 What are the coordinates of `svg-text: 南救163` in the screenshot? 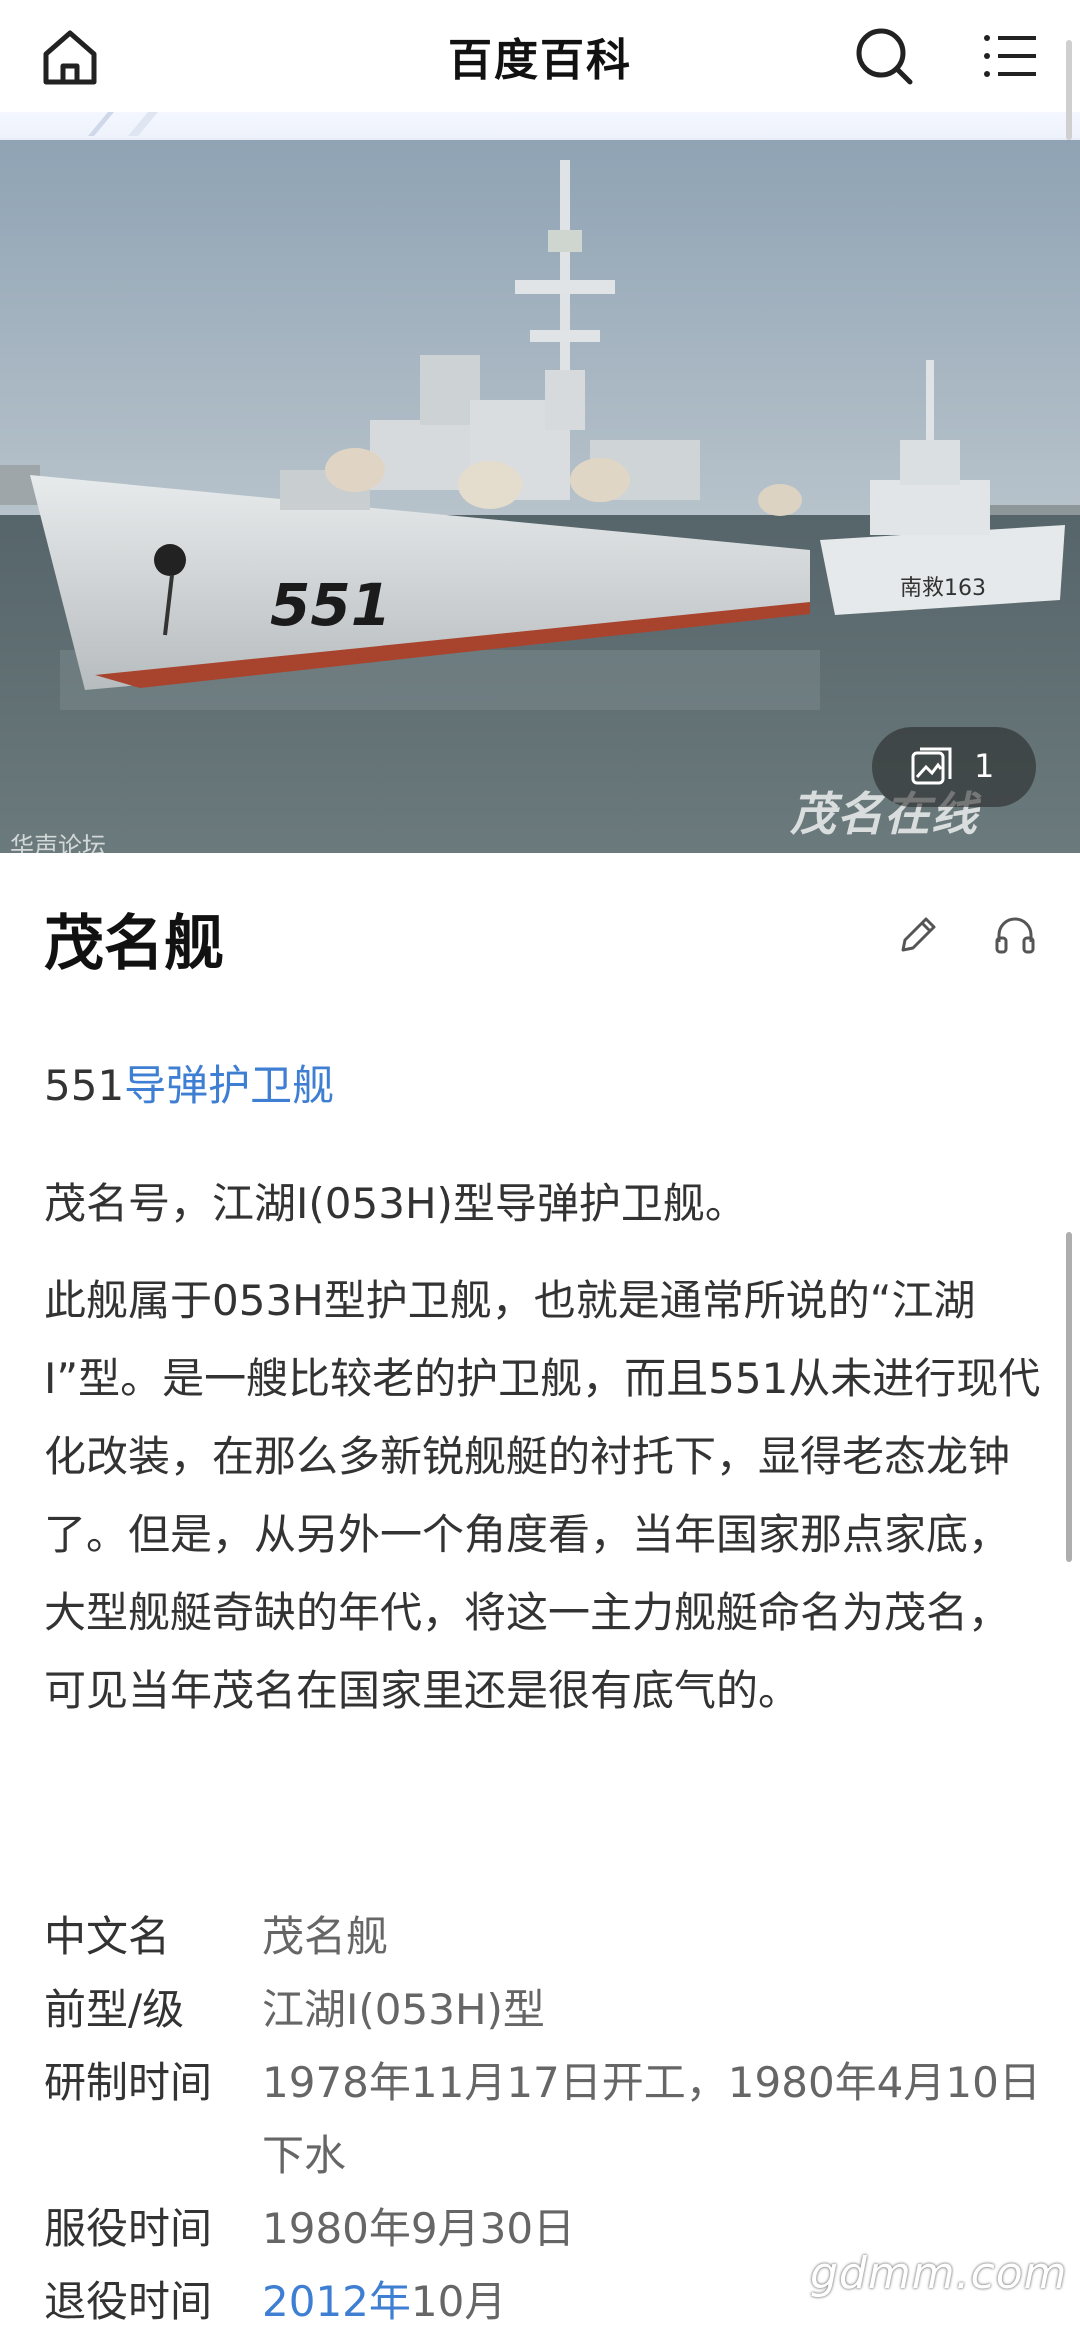 It's located at (943, 588).